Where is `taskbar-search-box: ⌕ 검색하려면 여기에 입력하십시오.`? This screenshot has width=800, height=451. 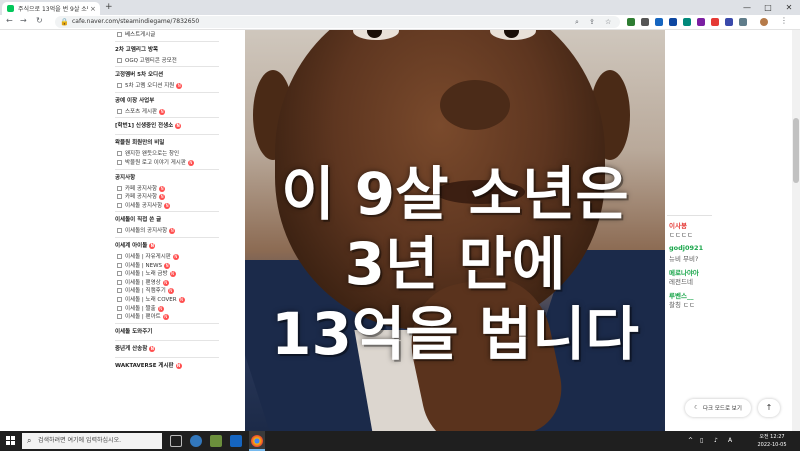 taskbar-search-box: ⌕ 검색하려면 여기에 입력하십시오. is located at coordinates (92, 441).